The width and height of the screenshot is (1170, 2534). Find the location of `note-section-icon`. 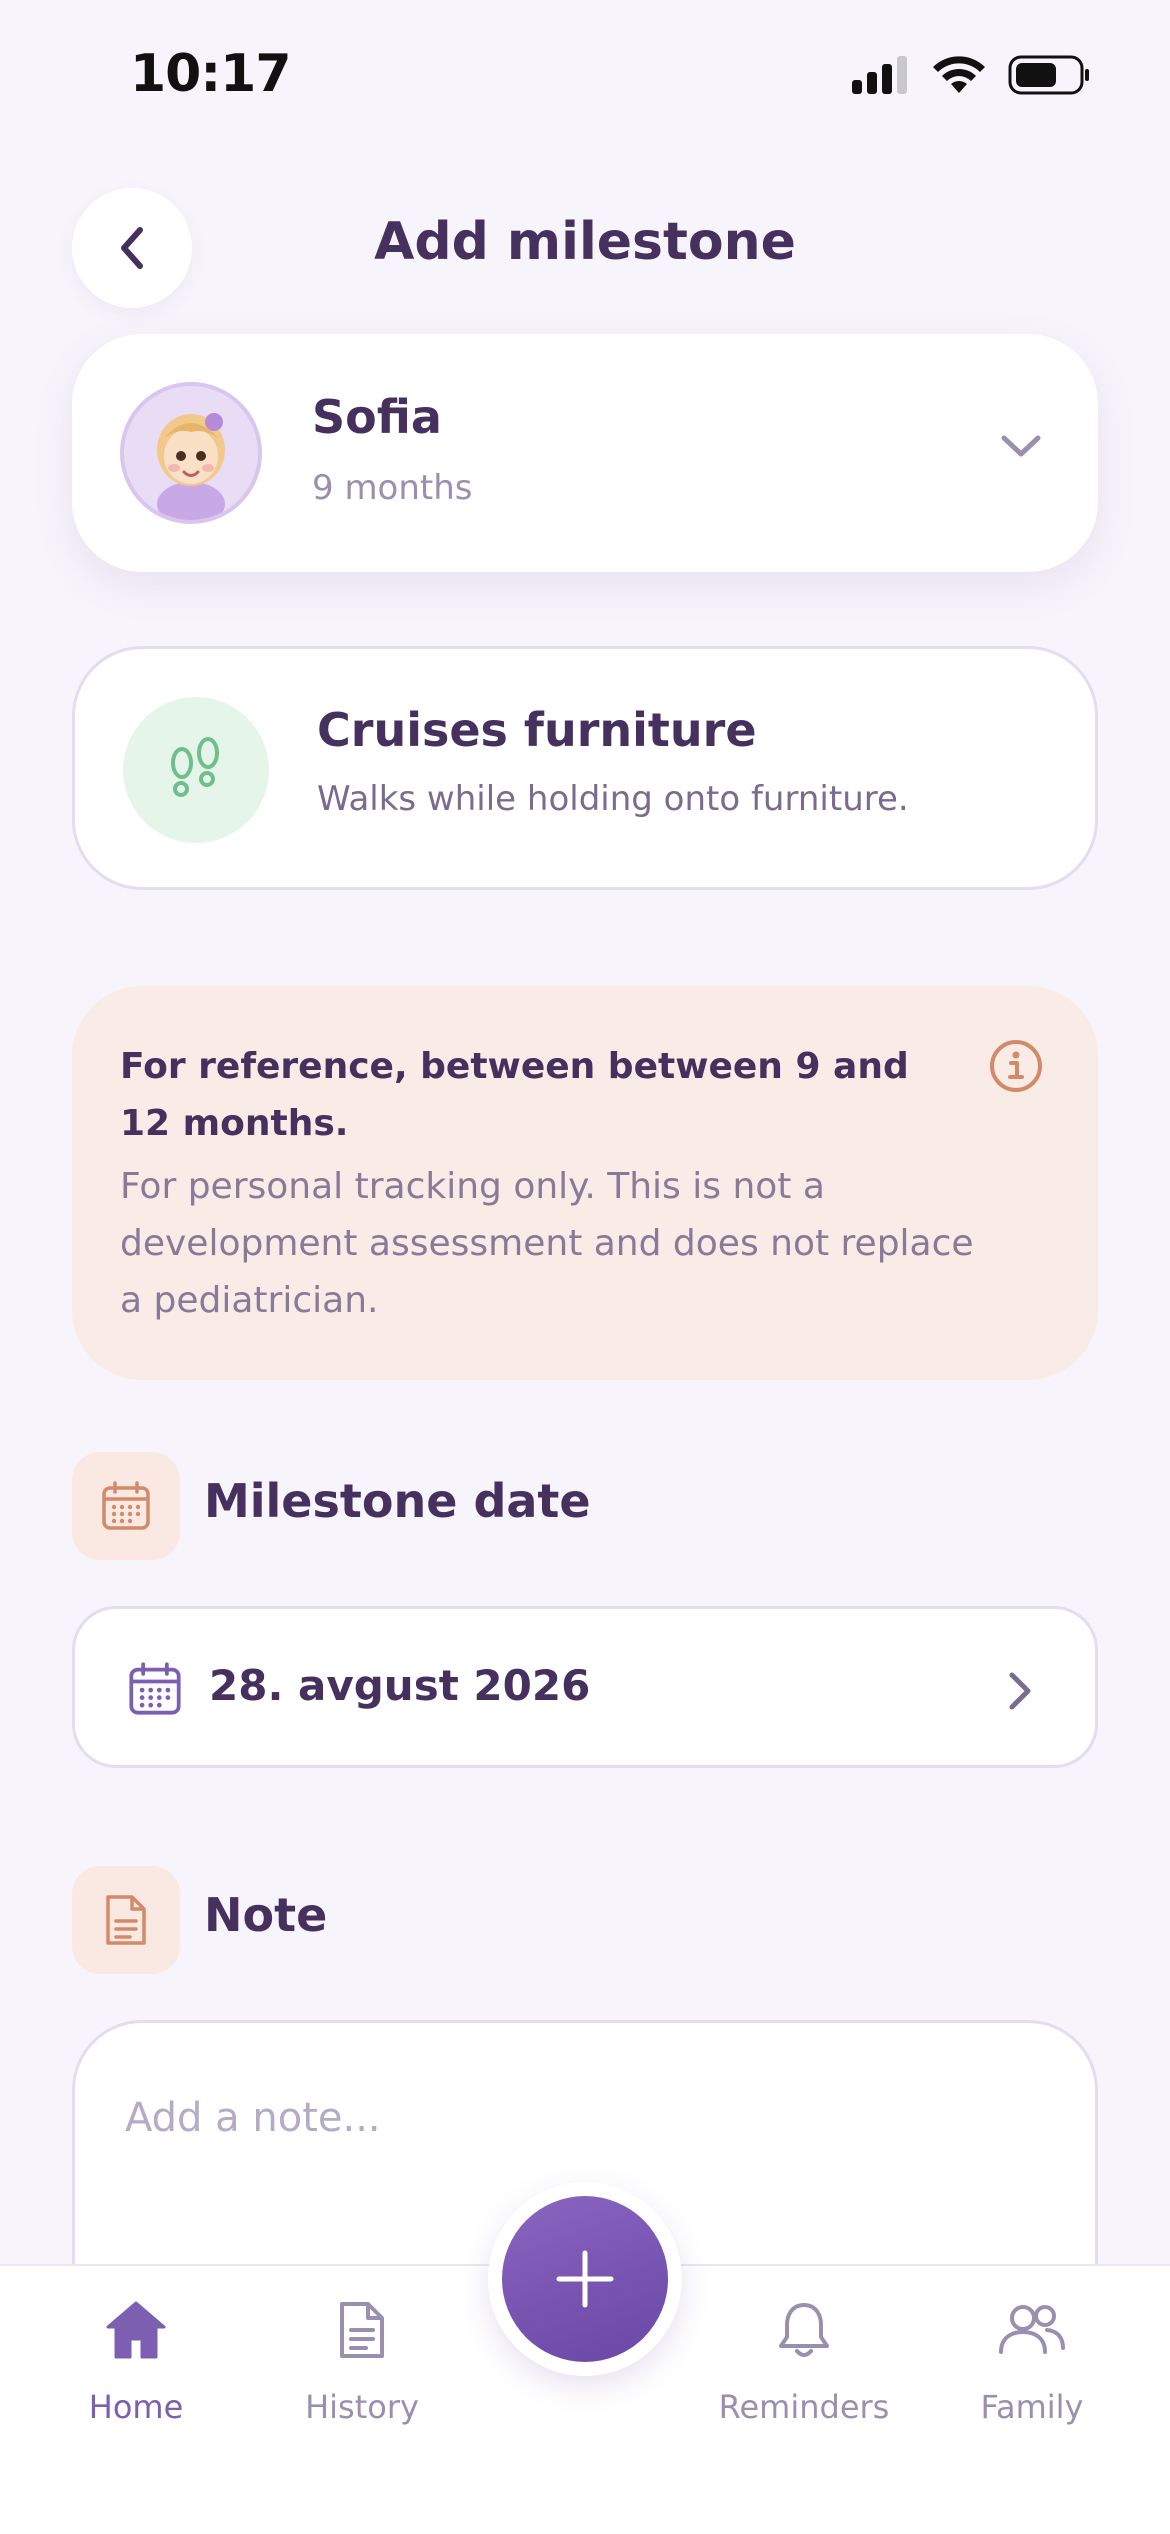

note-section-icon is located at coordinates (126, 1920).